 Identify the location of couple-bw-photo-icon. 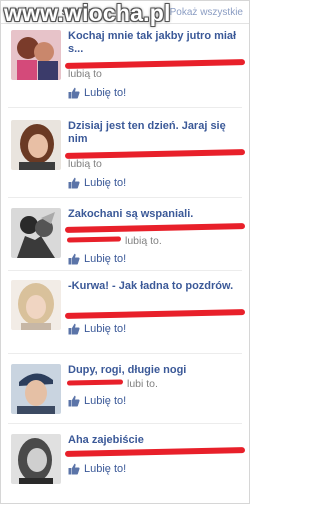
(36, 233).